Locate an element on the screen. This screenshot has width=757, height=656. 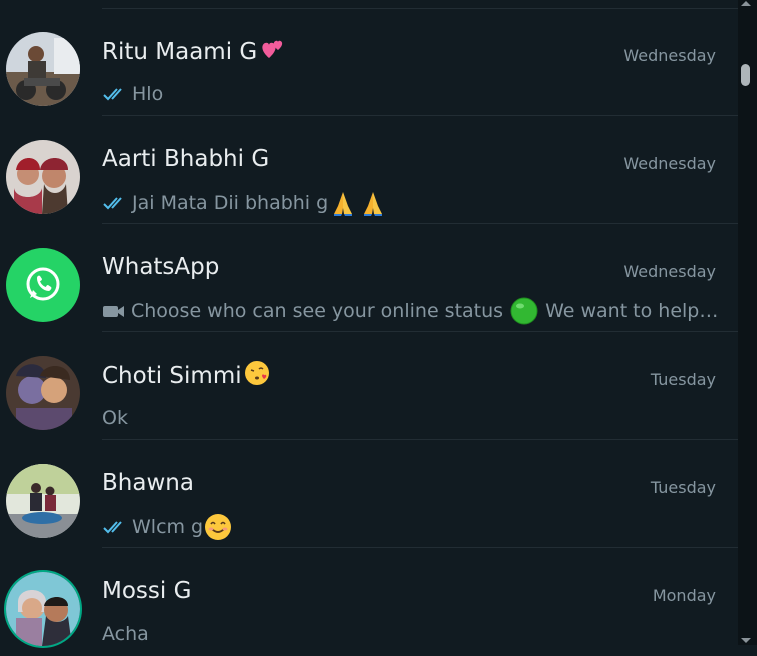
chat-preview: Jai Mata Dii bhabhi g is located at coordinates (412, 203).